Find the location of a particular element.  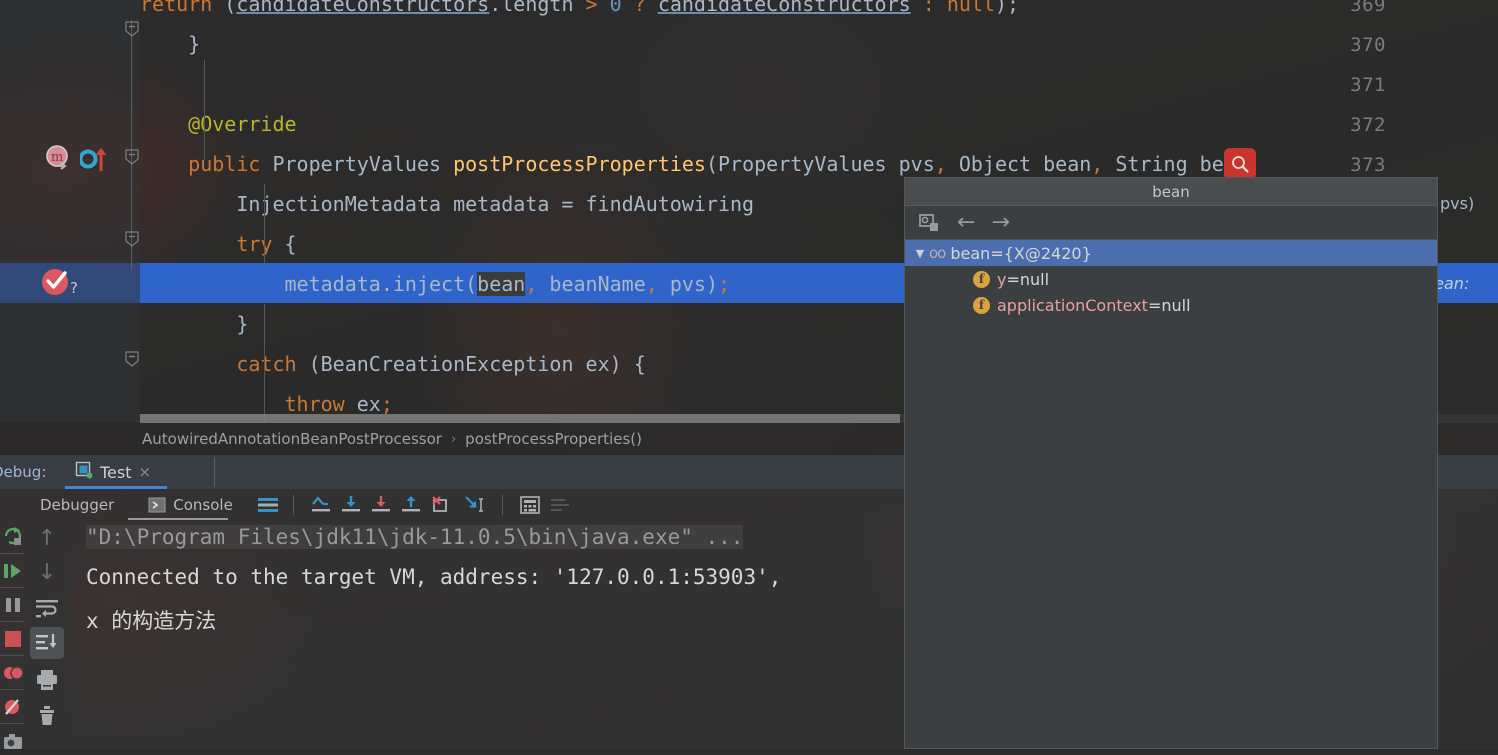

code-token: bean is located at coordinates (501, 284).